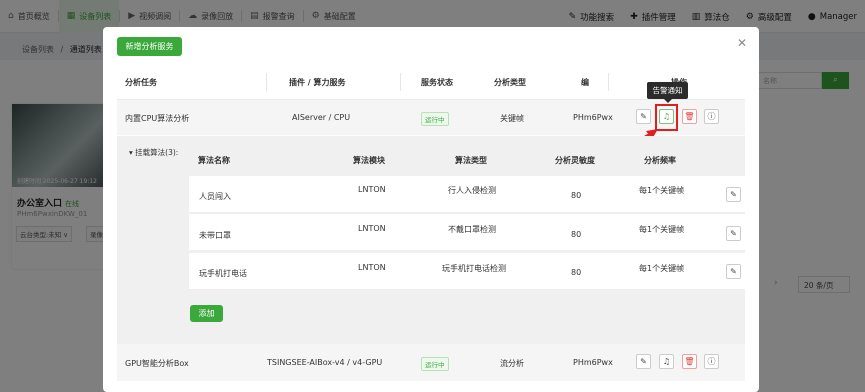  What do you see at coordinates (131, 152) in the screenshot?
I see `caret-down-icon: ▾` at bounding box center [131, 152].